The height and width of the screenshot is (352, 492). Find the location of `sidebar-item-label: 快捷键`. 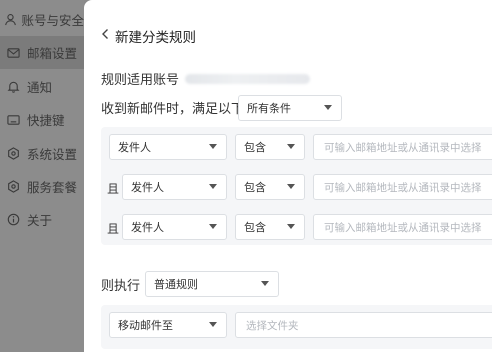

sidebar-item-label: 快捷键 is located at coordinates (46, 120).